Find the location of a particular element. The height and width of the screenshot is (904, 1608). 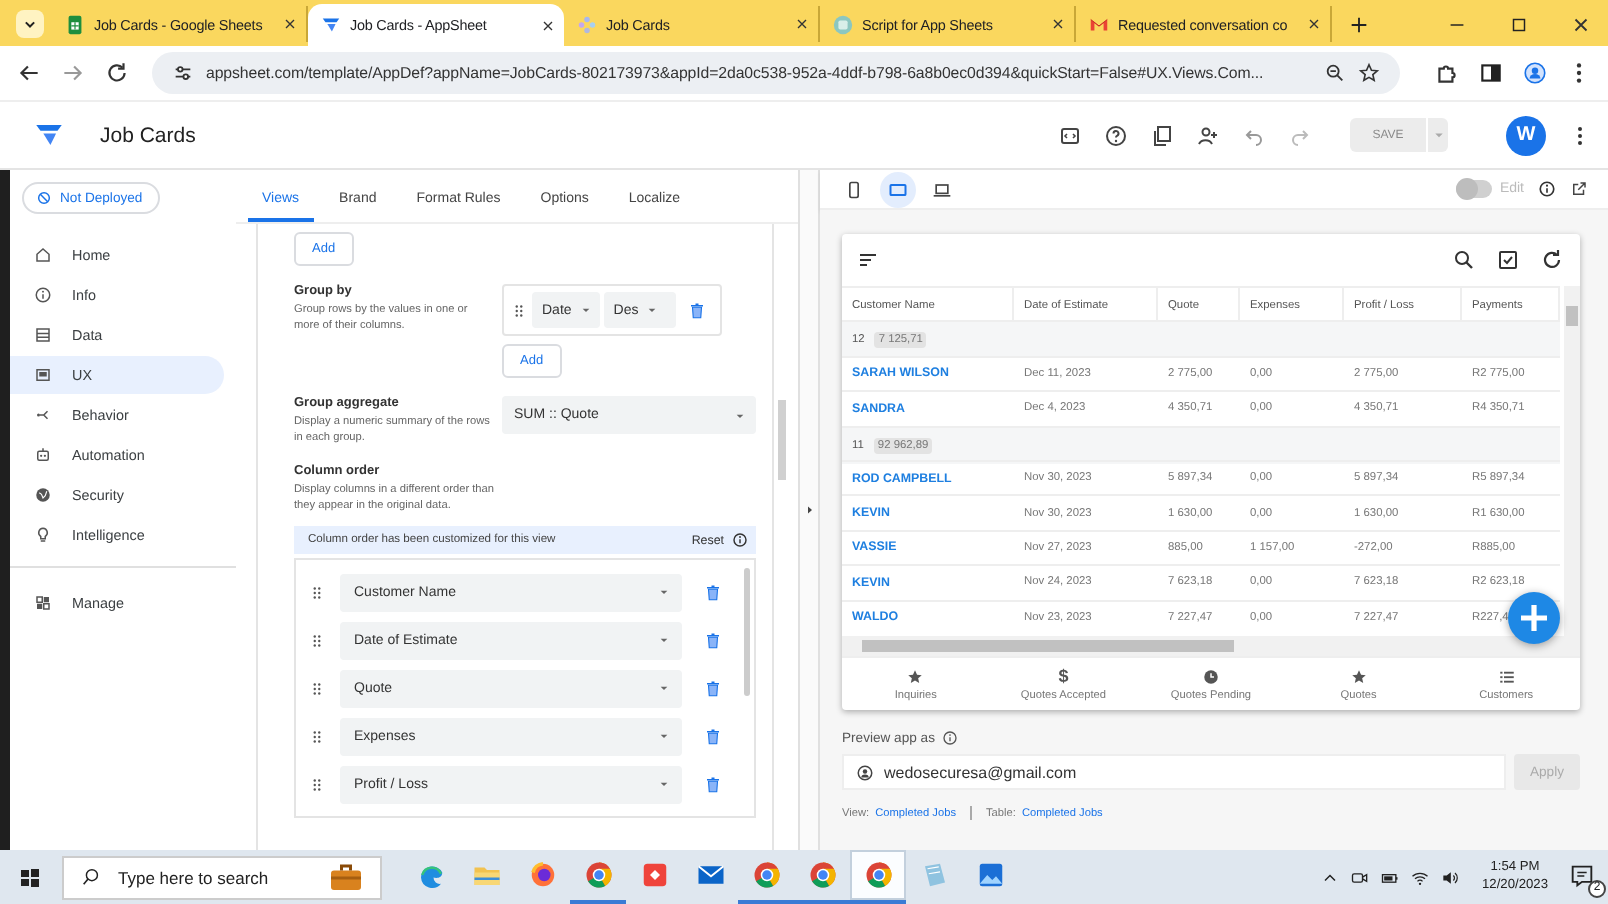

app-title: Job Cards is located at coordinates (148, 135).